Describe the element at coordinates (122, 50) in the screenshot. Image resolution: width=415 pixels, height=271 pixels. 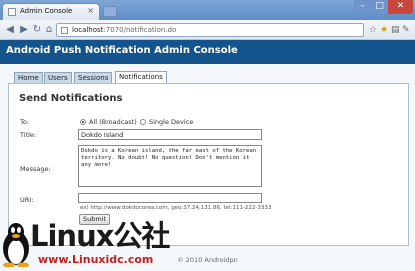
I see `page-title: Android Push Notification Admin Console` at that location.